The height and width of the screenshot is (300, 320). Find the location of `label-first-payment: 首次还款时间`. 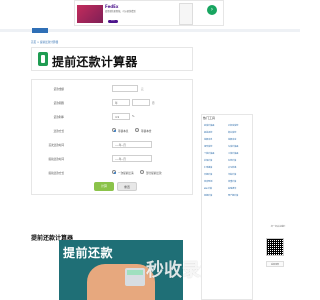

label-first-payment: 首次还款时间 is located at coordinates (56, 145).